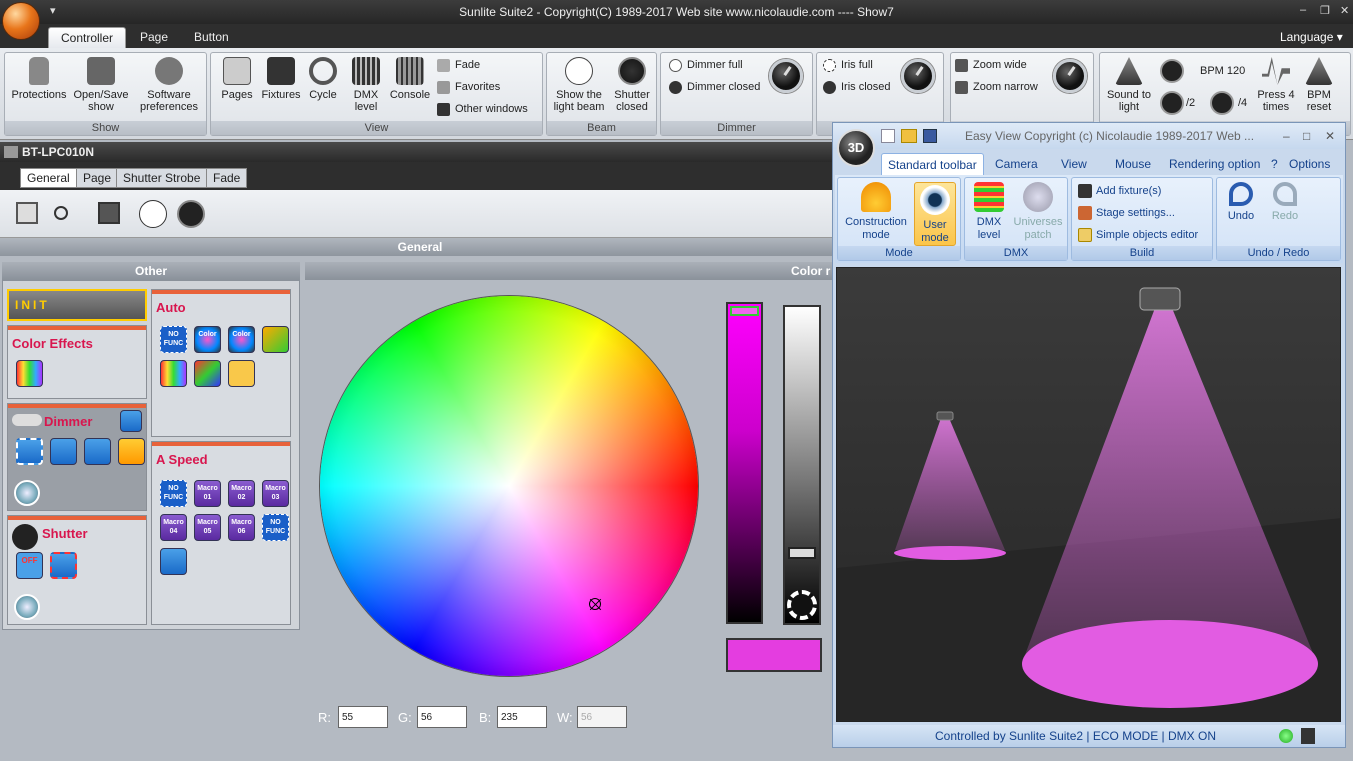 Image resolution: width=1353 pixels, height=761 pixels. I want to click on color-effect-rainbow-icon, so click(29, 373).